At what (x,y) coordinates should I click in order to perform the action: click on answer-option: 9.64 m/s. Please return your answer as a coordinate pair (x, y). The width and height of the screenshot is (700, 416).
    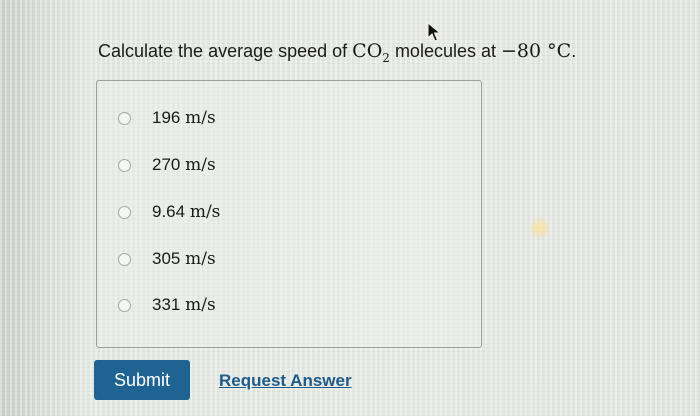
    Looking at the image, I should click on (169, 212).